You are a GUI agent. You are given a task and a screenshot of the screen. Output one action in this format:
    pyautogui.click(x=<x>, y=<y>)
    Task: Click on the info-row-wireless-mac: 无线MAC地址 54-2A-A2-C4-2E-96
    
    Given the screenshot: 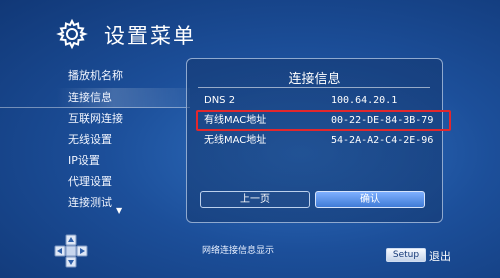 What is the action you would take?
    pyautogui.click(x=319, y=141)
    